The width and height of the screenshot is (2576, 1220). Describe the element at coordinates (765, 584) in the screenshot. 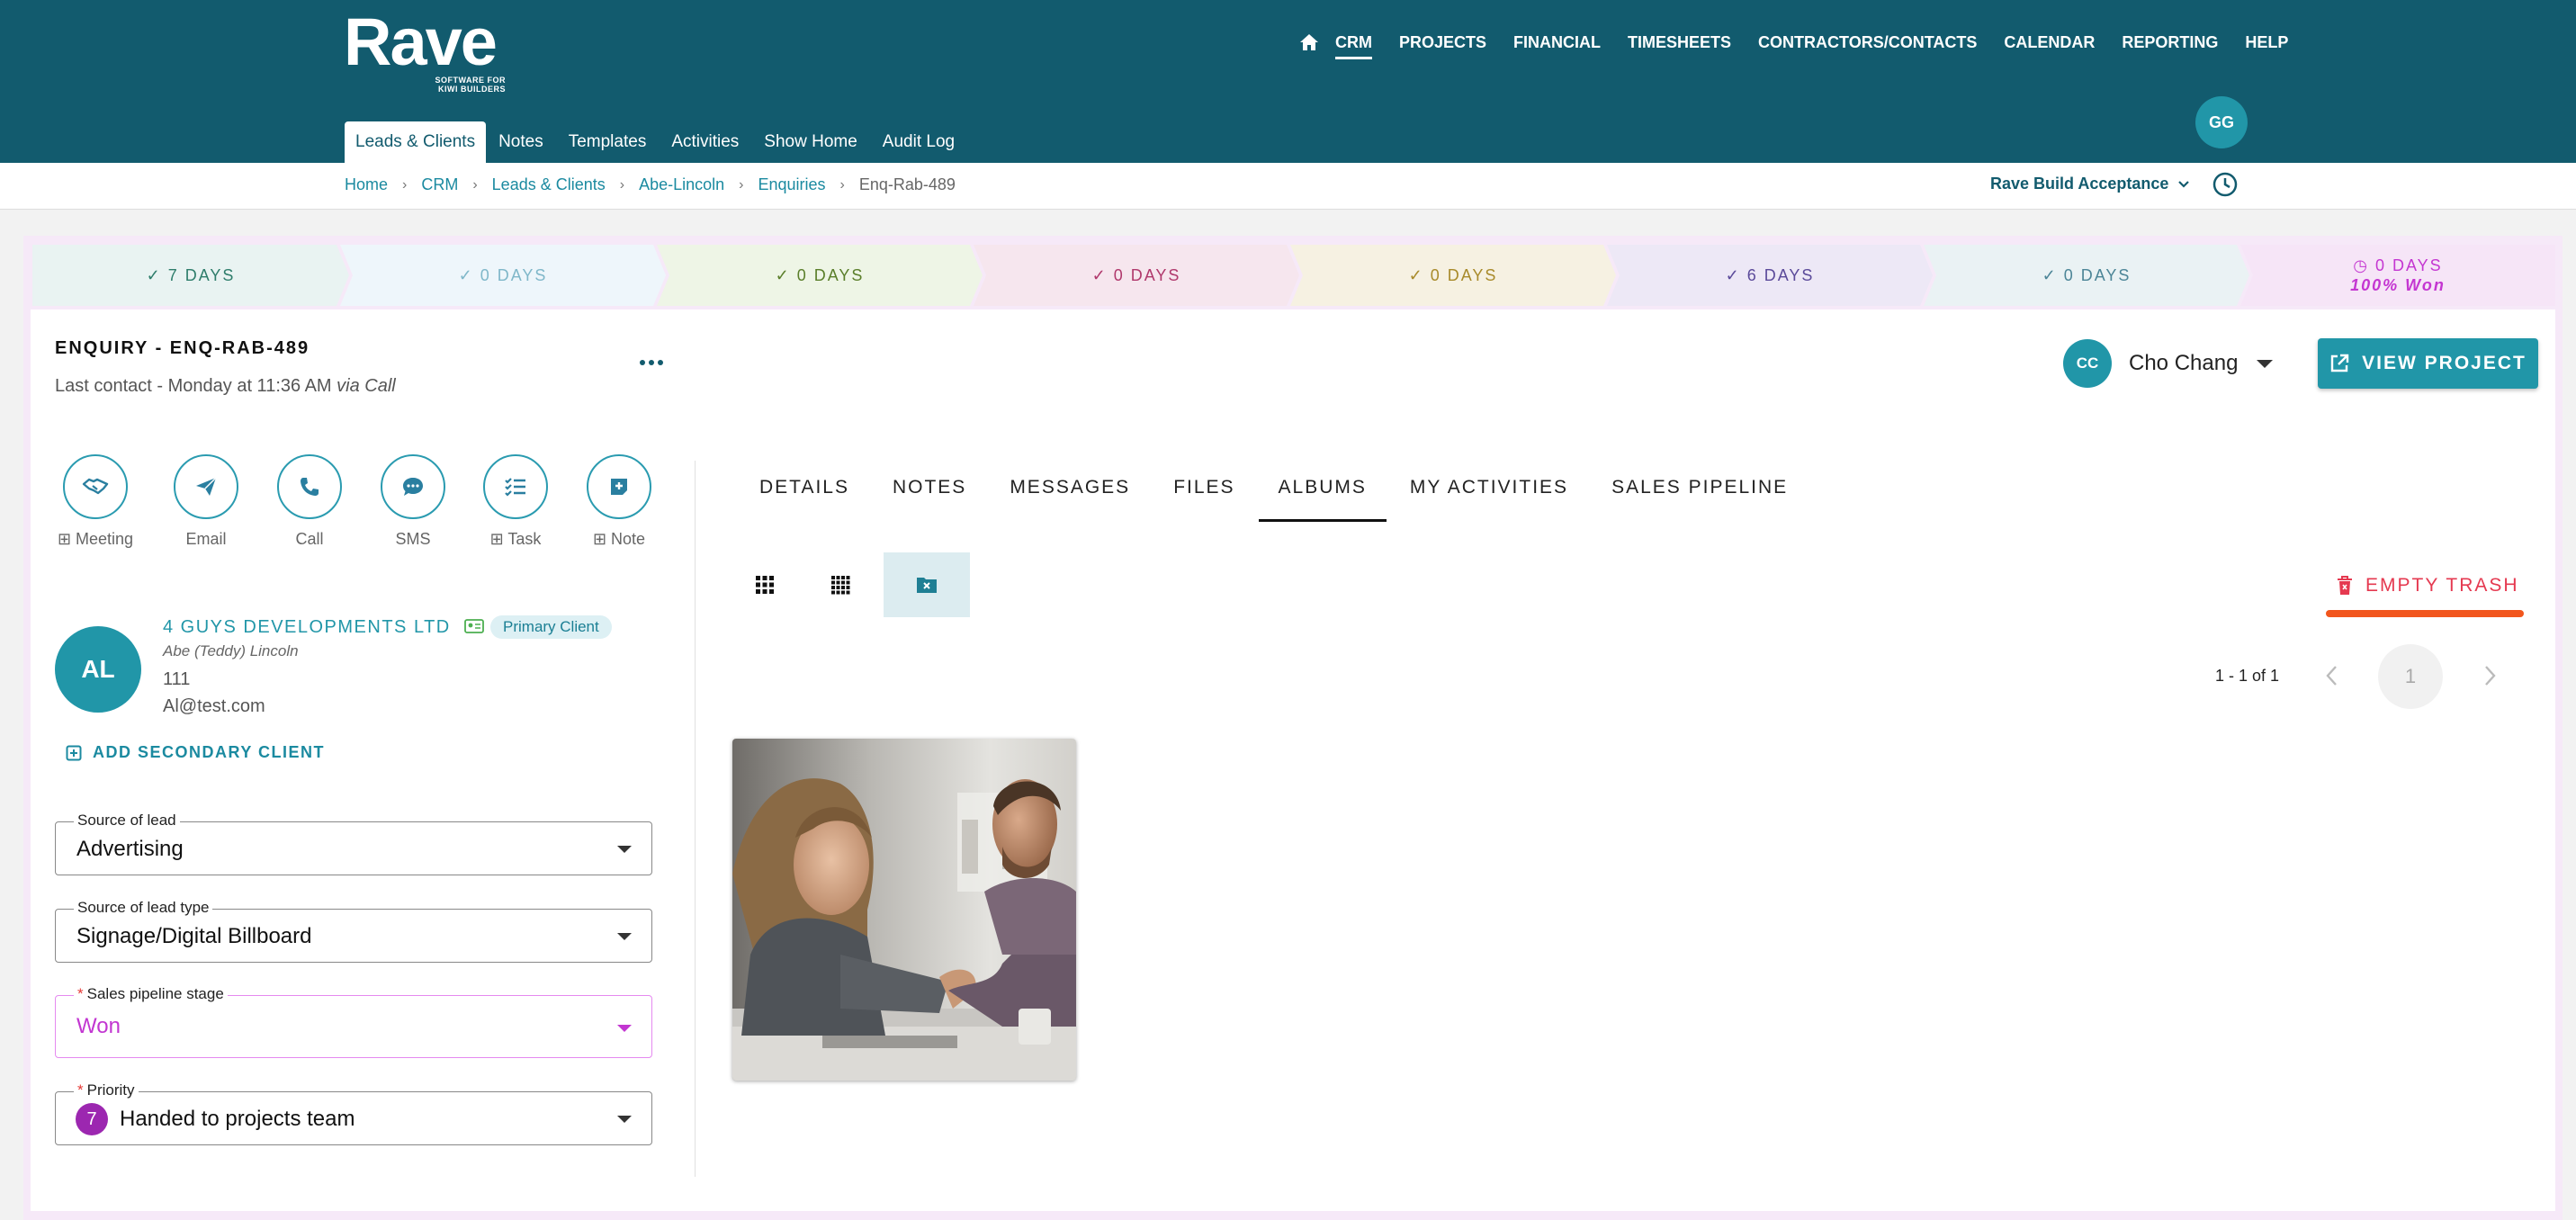

I see `large-grid-view-button` at that location.